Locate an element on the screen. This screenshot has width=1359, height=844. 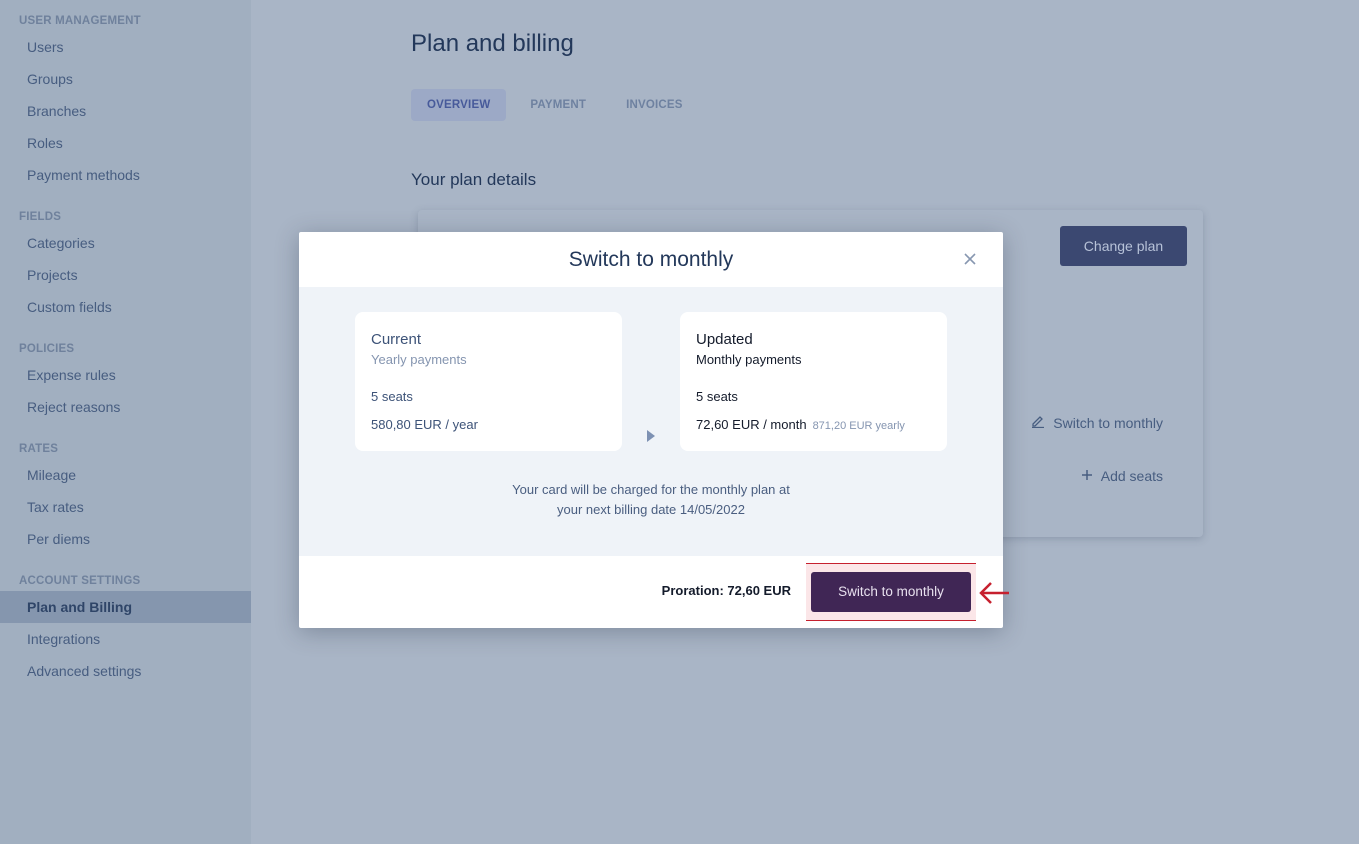
sidebar-item-integrations: Integrations is located at coordinates (125, 639).